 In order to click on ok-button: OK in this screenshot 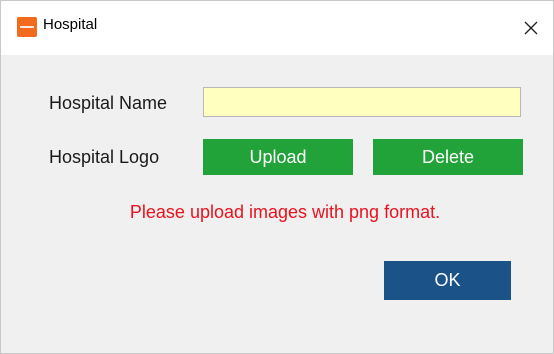, I will do `click(447, 280)`.